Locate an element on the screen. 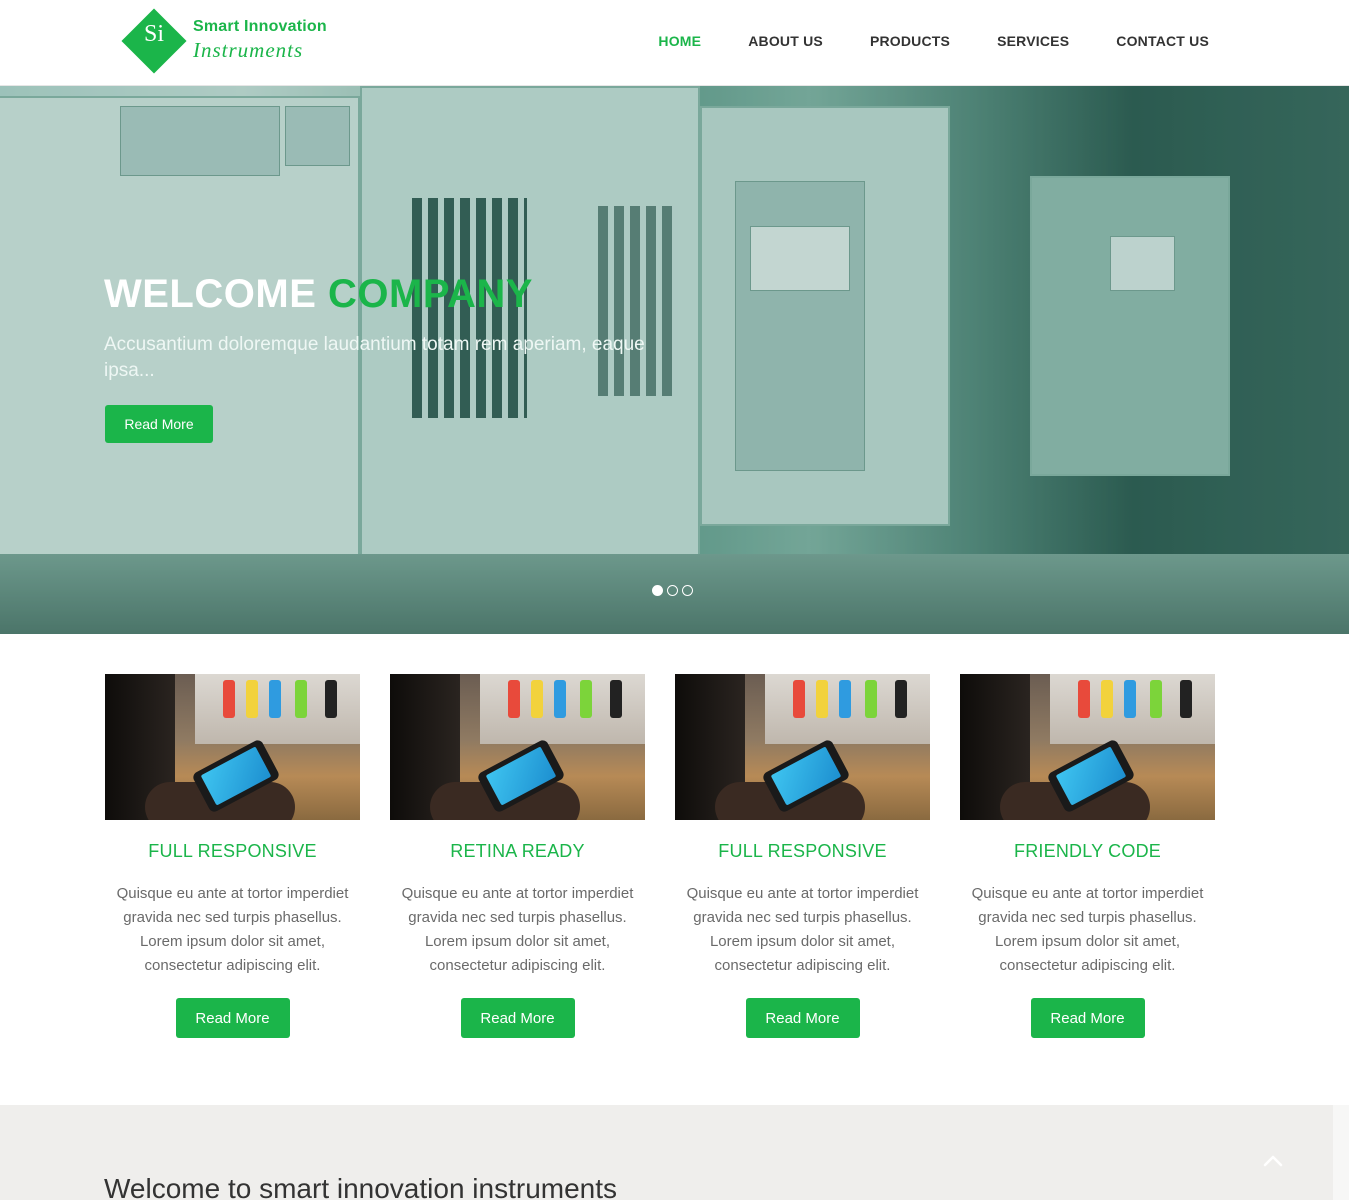  slide-dot-2-icon is located at coordinates (672, 590).